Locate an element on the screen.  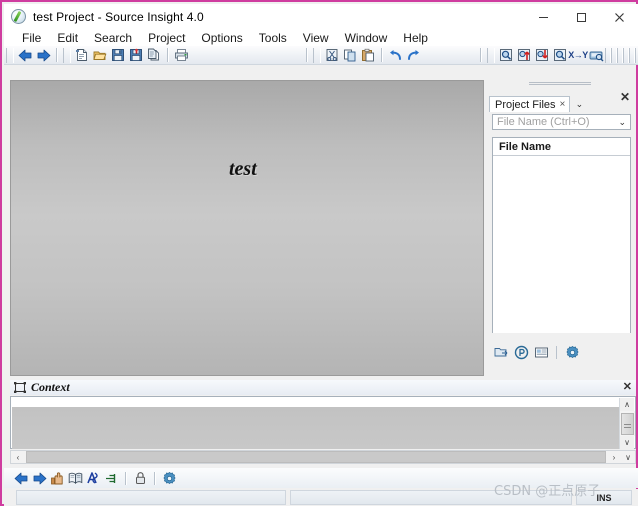
source-insight-icon is located at coordinates (19, 17).